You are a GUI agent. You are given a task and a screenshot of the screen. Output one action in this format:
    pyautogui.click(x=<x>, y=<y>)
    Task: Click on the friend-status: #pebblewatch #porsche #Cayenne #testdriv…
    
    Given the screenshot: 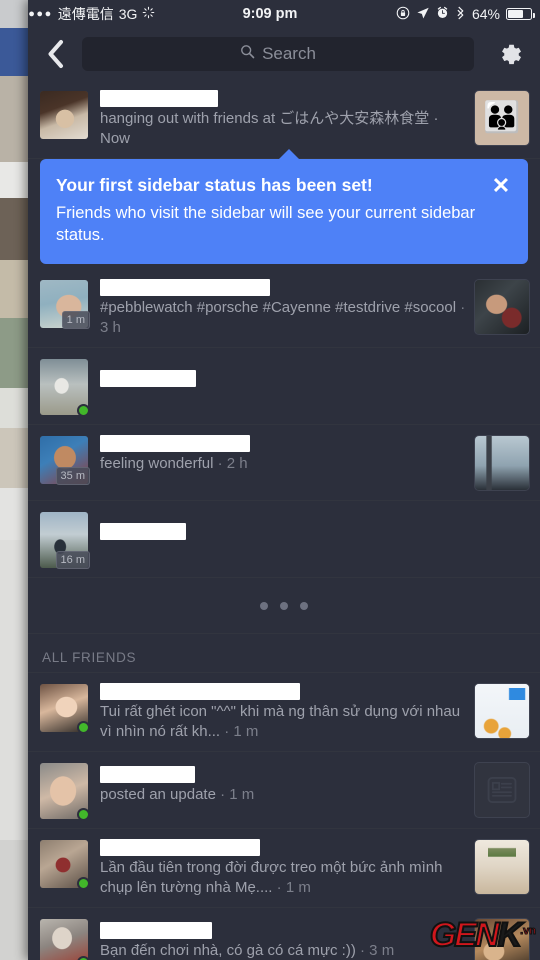 What is the action you would take?
    pyautogui.click(x=283, y=317)
    